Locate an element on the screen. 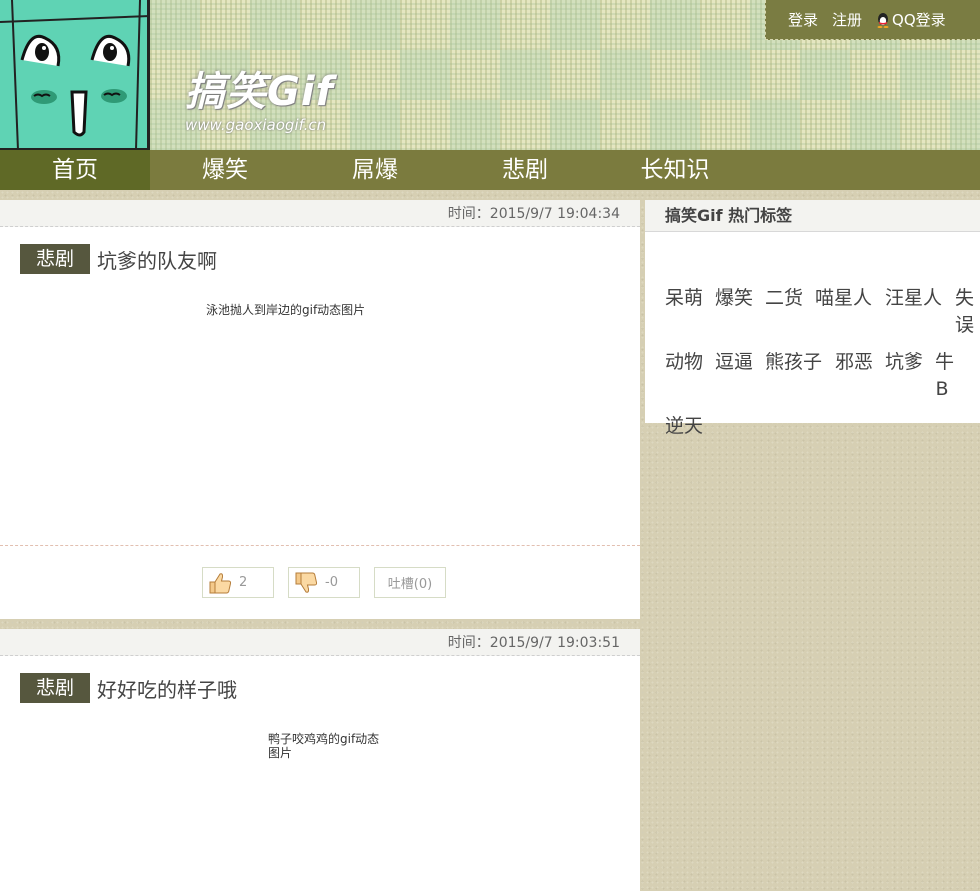  dislike-button: -0 is located at coordinates (324, 582).